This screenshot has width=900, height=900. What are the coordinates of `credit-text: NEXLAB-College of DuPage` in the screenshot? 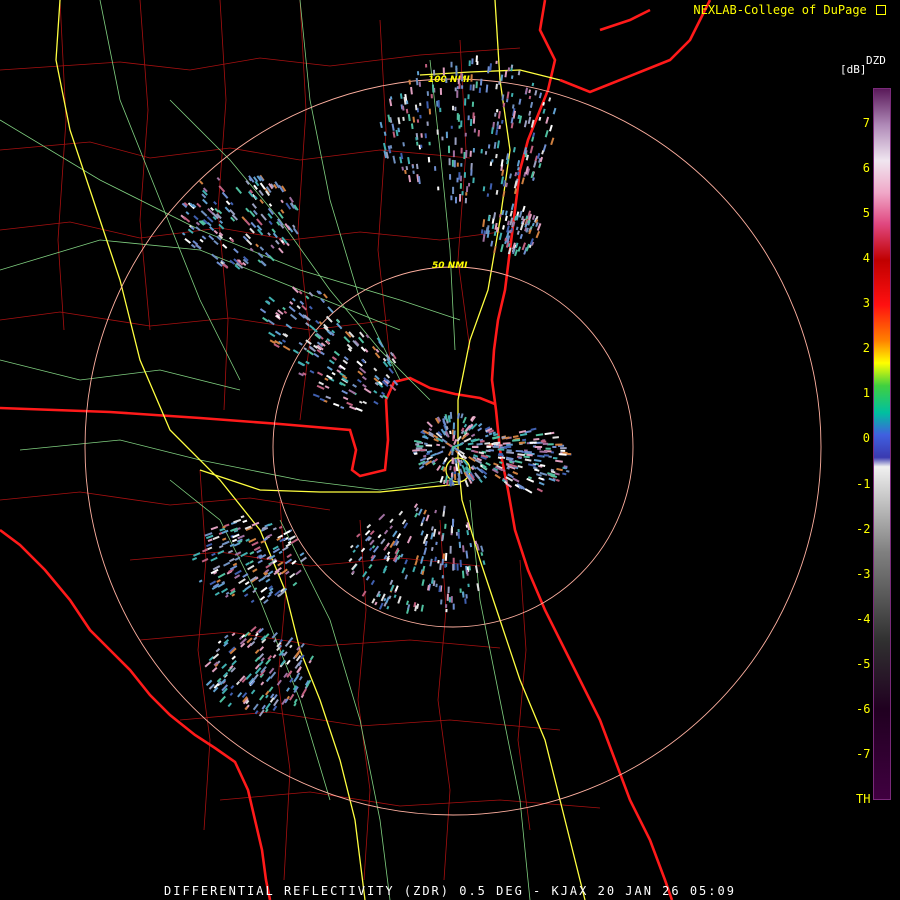 It's located at (789, 10).